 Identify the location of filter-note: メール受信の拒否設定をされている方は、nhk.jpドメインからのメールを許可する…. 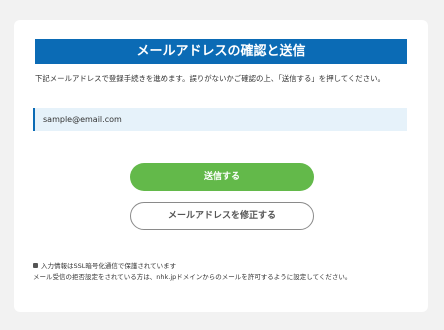
(192, 277).